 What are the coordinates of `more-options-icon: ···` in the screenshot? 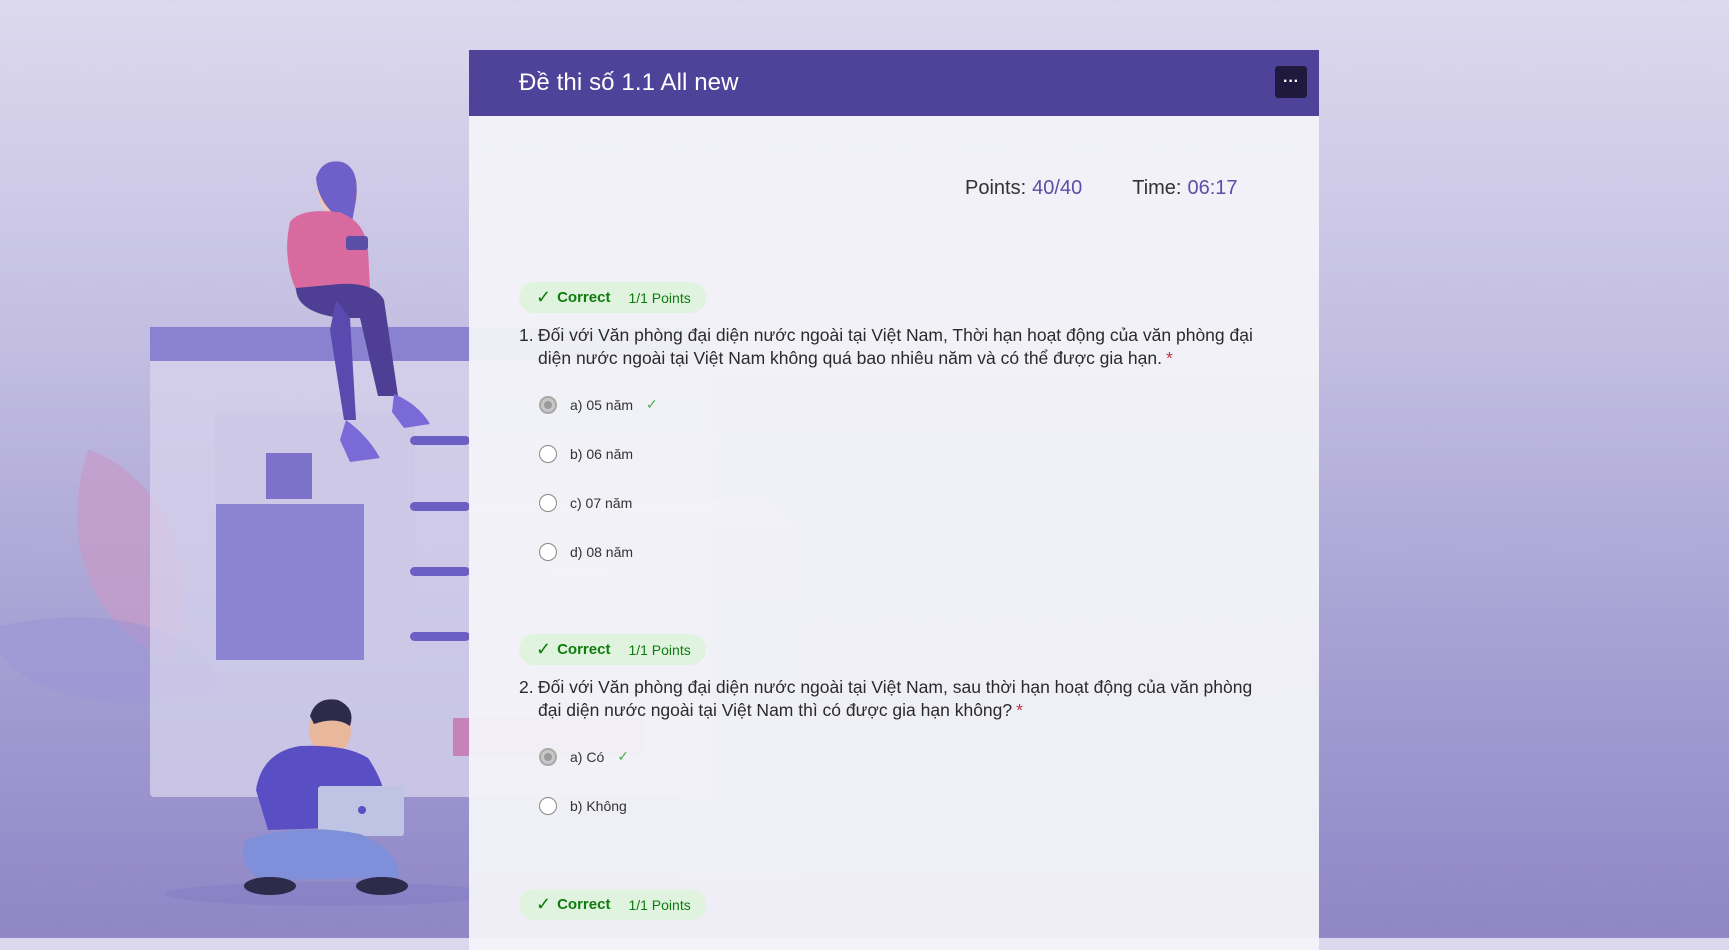 It's located at (1291, 81).